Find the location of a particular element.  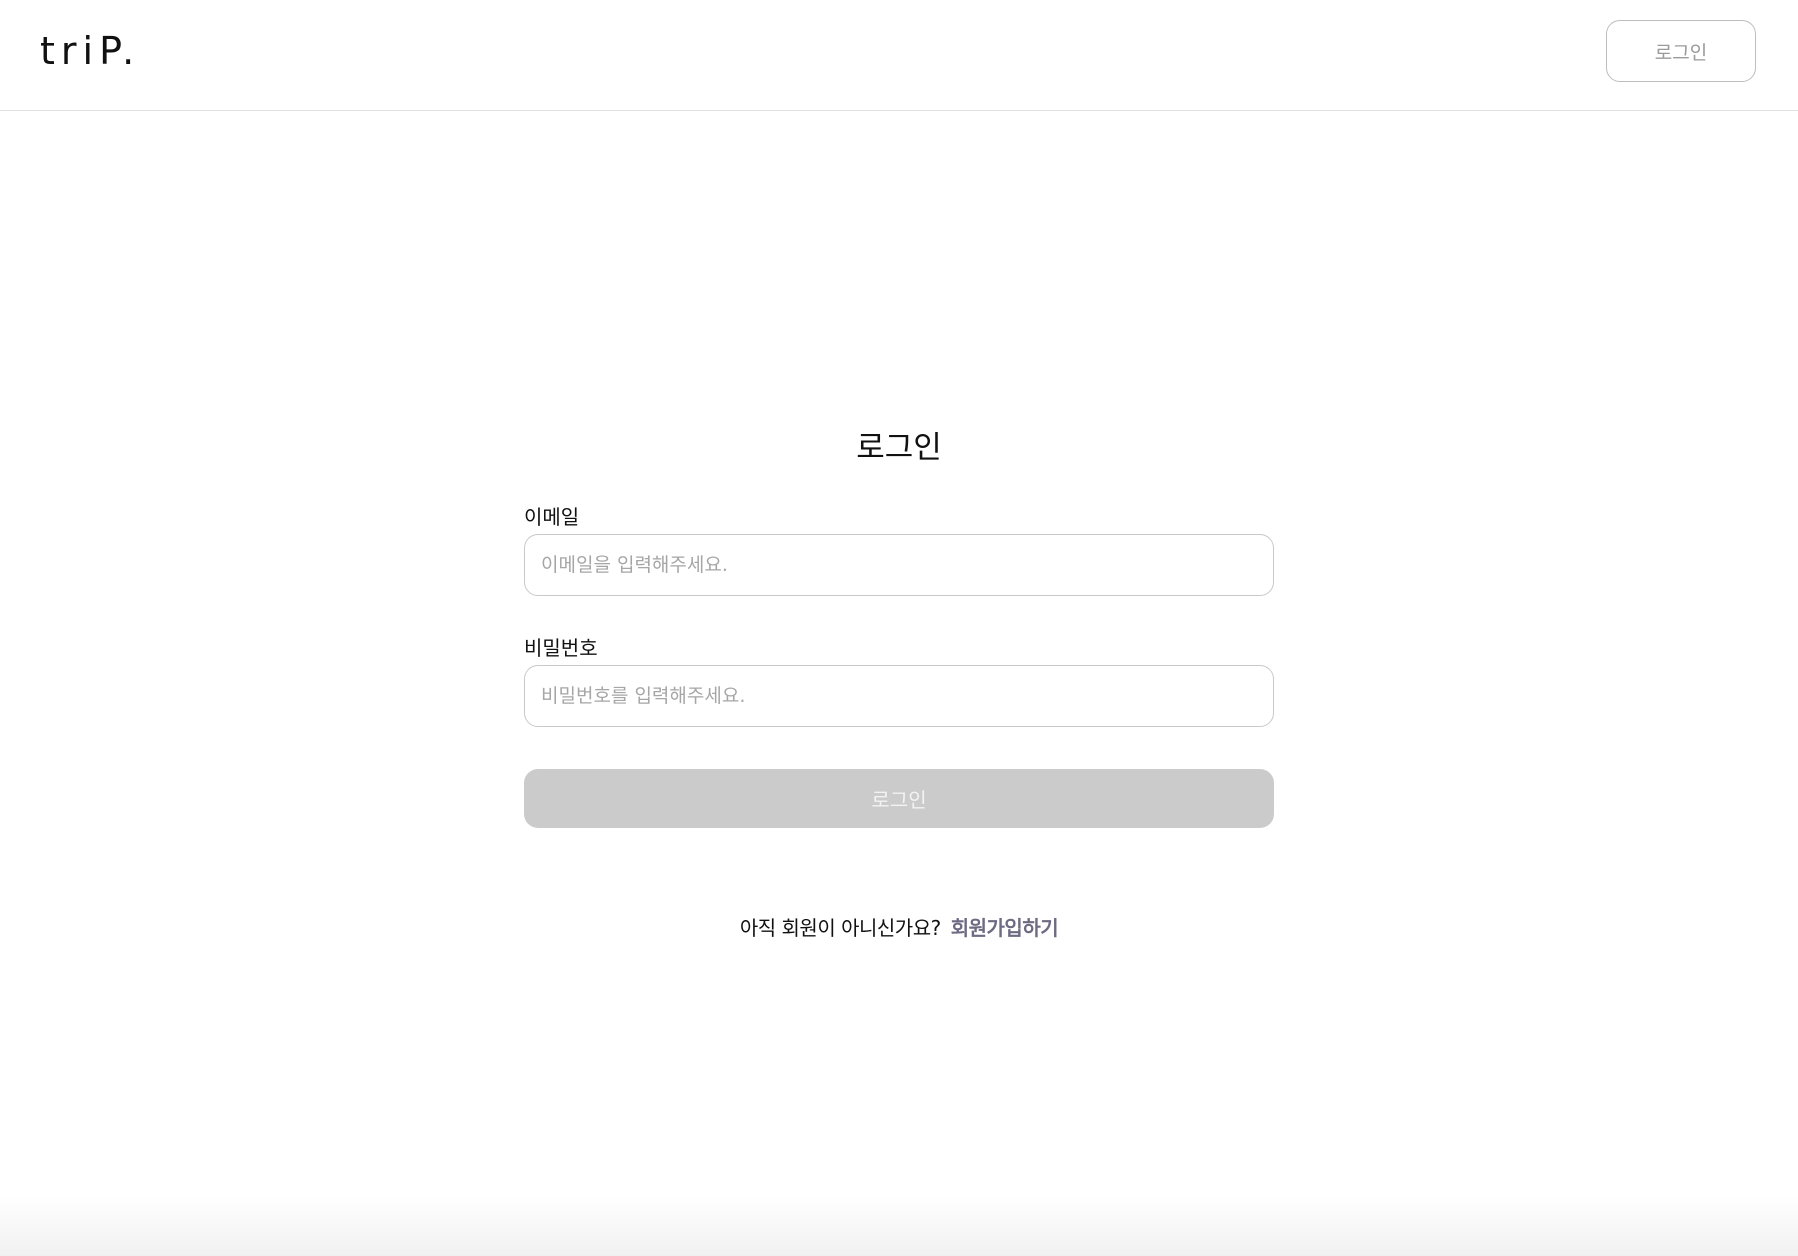

signup-link: 회원가입하기 is located at coordinates (1005, 928).